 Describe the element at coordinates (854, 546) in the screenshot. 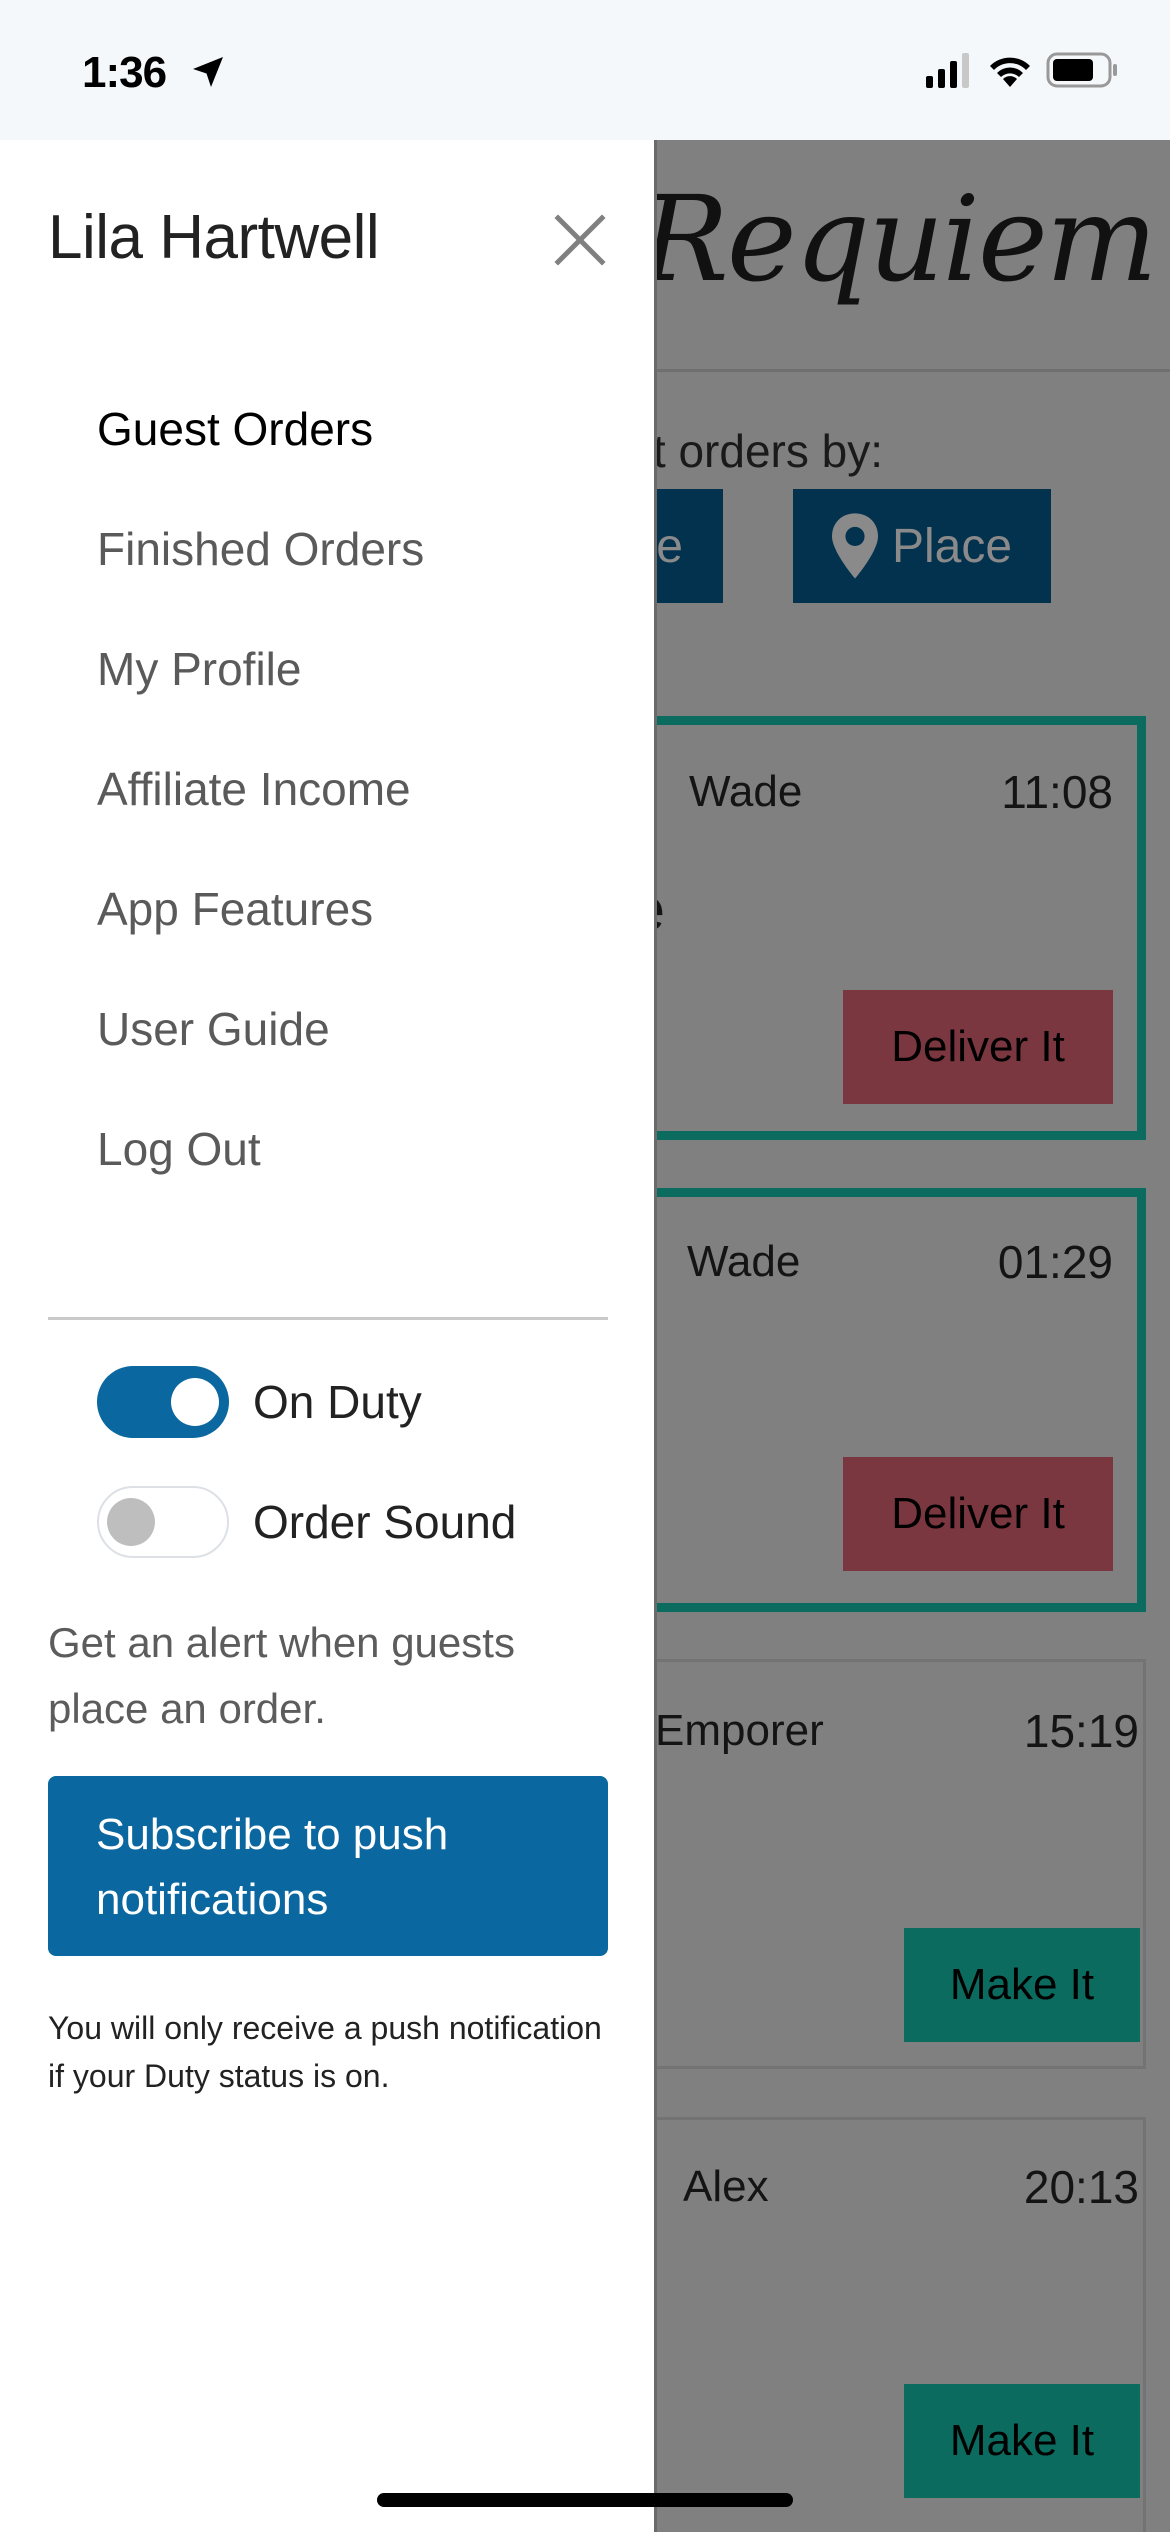

I see `map-pin-icon` at that location.